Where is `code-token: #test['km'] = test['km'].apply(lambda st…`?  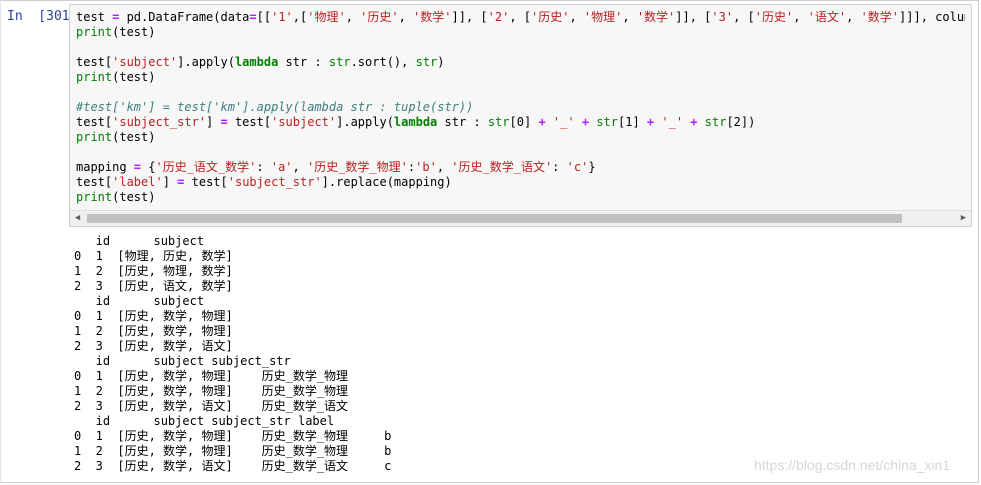
code-token: #test['km'] = test['km'].apply(lambda st… is located at coordinates (275, 107).